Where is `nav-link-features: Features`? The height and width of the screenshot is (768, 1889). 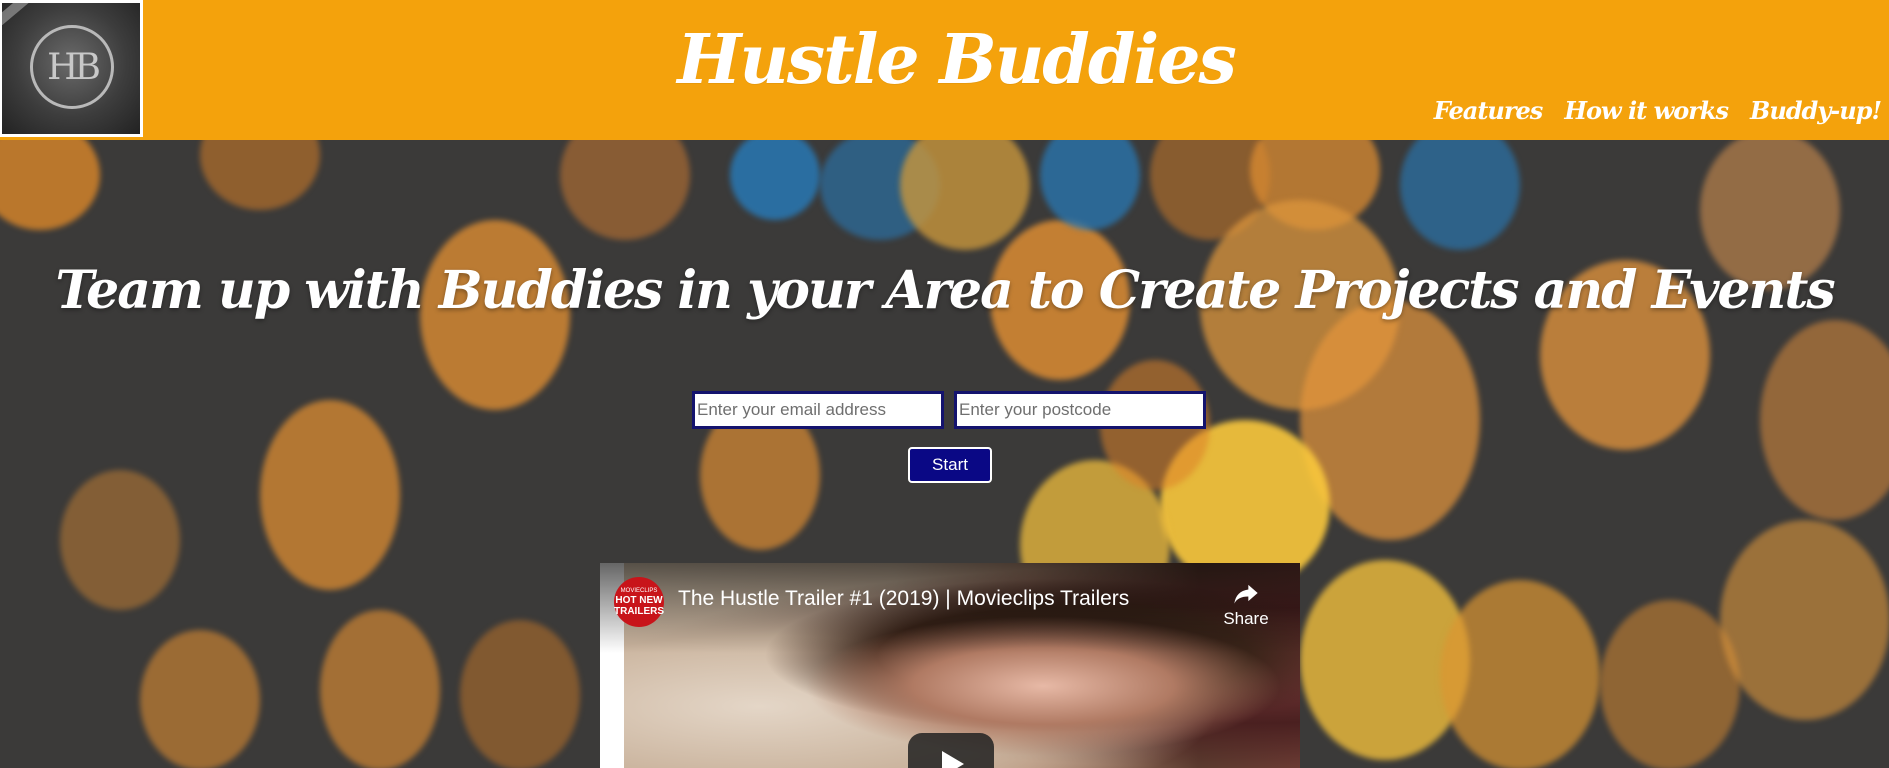 nav-link-features: Features is located at coordinates (1489, 110).